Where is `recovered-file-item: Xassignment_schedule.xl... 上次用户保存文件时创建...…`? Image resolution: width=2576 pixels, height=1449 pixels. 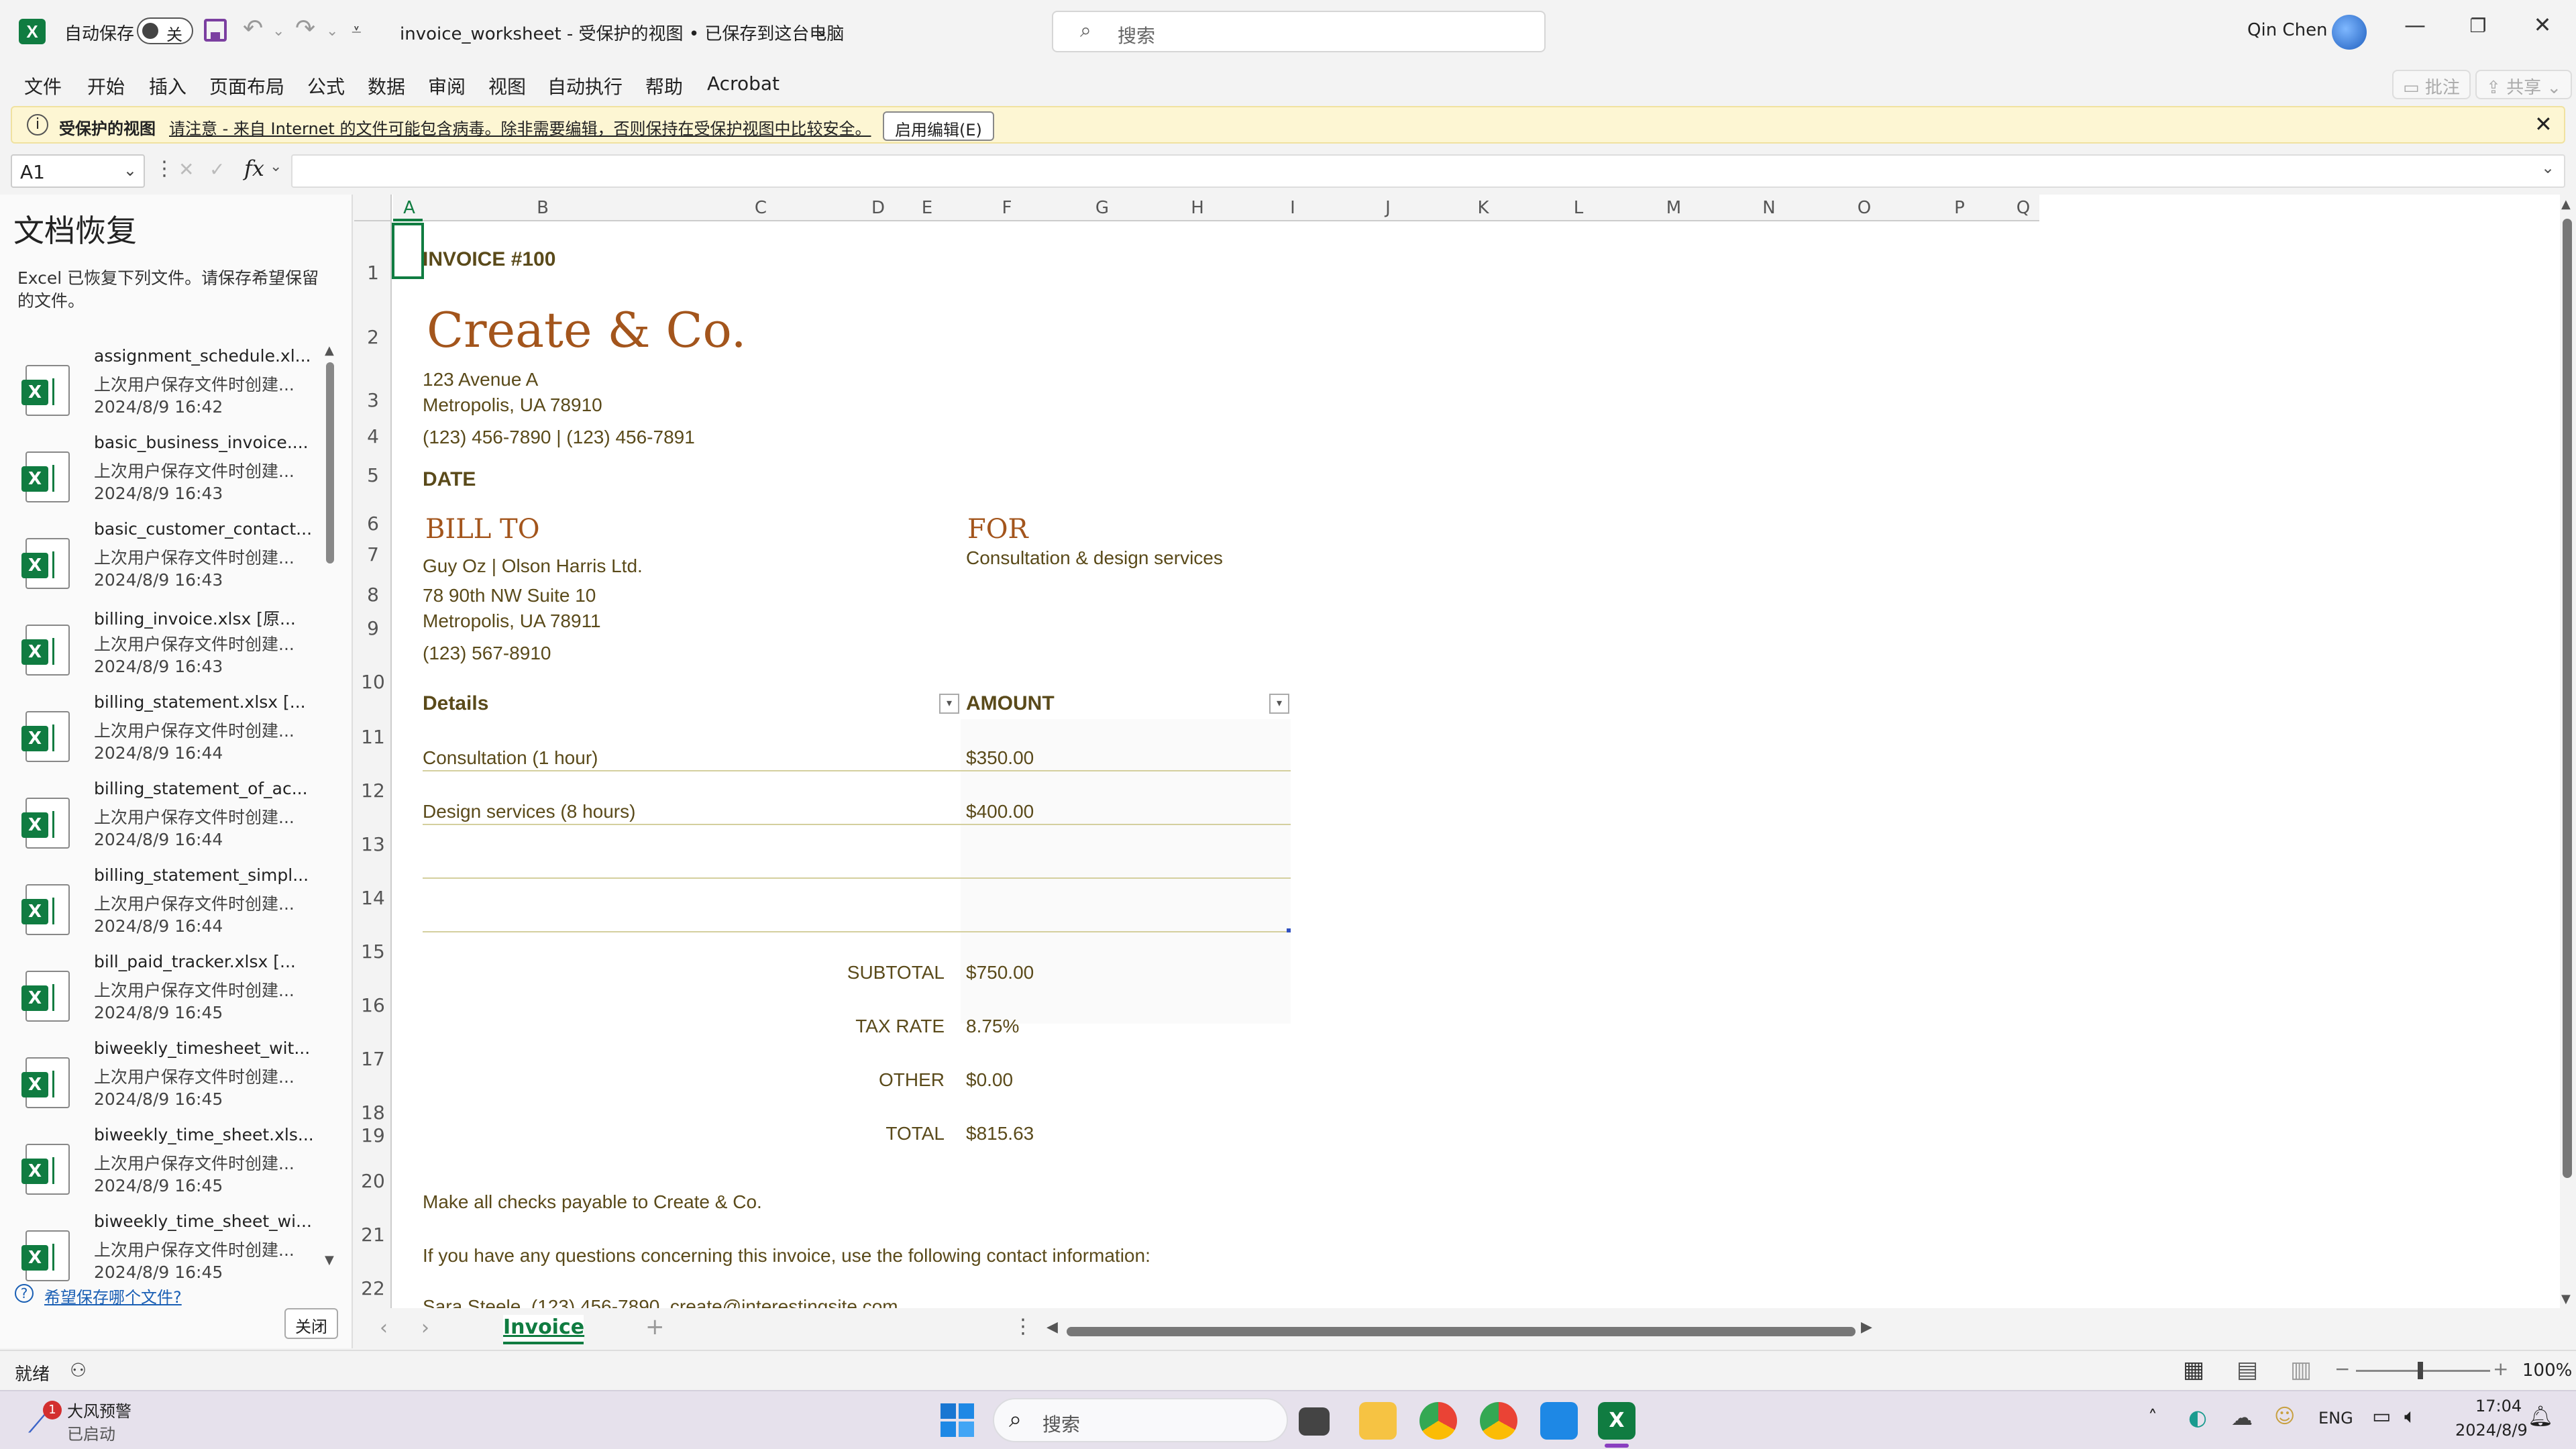 recovered-file-item: Xassignment_schedule.xl... 上次用户保存文件时创建...… is located at coordinates (167, 389).